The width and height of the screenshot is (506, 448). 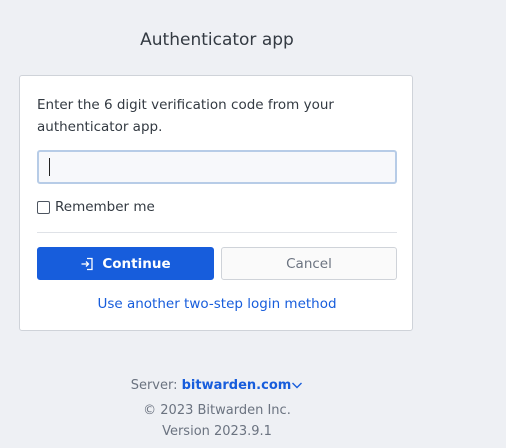 What do you see at coordinates (217, 304) in the screenshot?
I see `alternate-login-method-link: Use another two-step login method` at bounding box center [217, 304].